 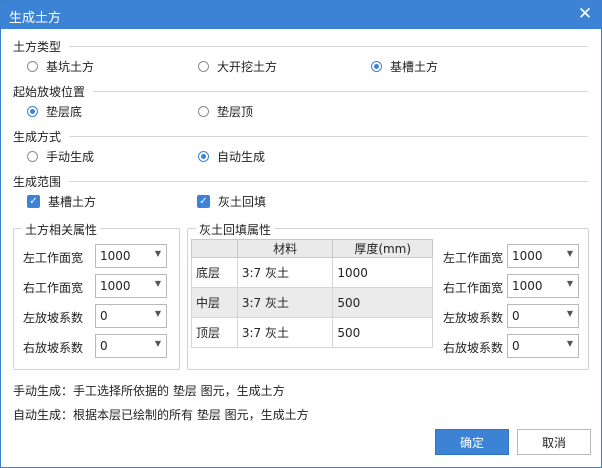 What do you see at coordinates (214, 272) in the screenshot?
I see `layer-cell: 底层` at bounding box center [214, 272].